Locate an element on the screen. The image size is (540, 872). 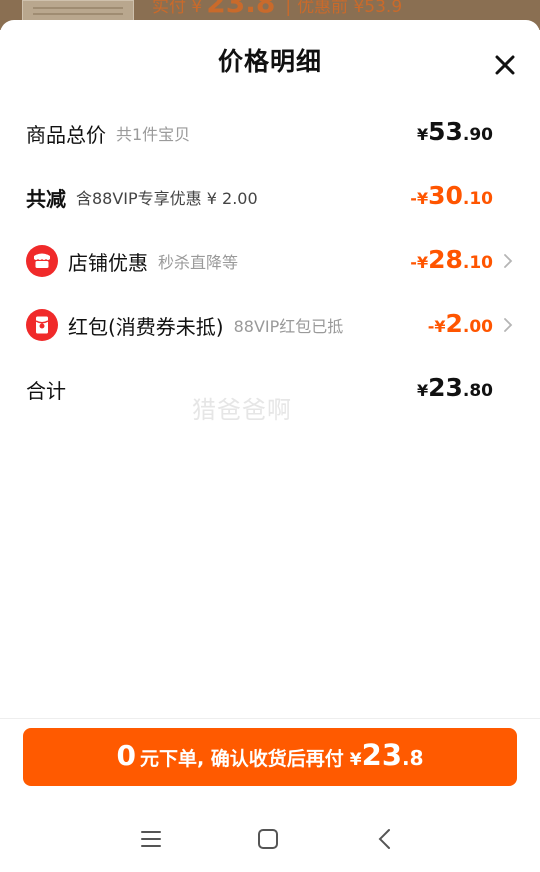
sum-amount: ¥ 23 .80 is located at coordinates (455, 389).